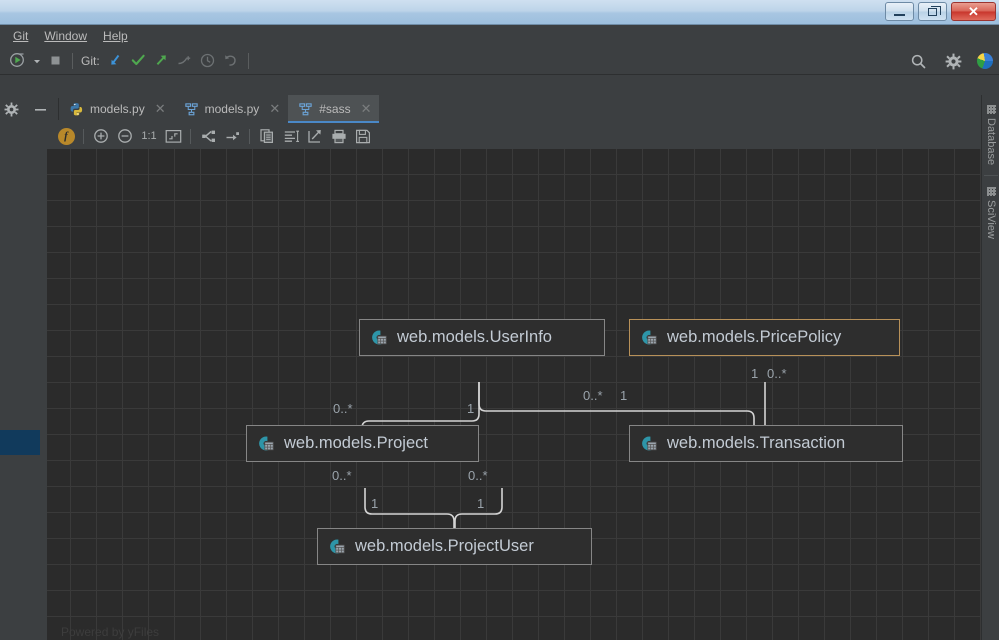 The image size is (999, 640). I want to click on run-icon, so click(17, 60).